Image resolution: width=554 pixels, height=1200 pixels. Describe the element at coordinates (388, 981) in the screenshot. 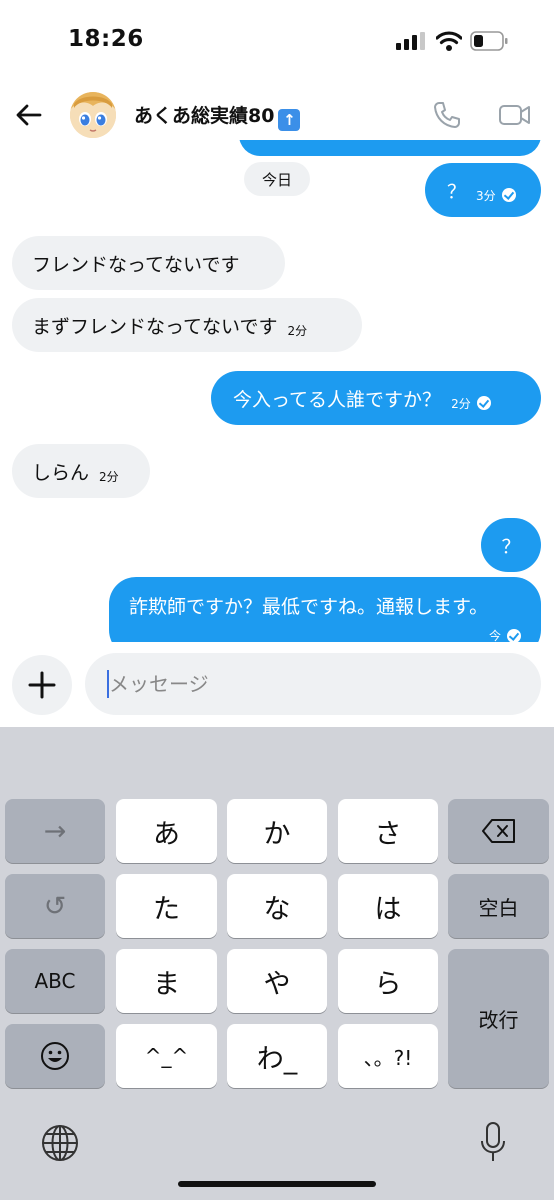

I see `key-ra: ら` at that location.